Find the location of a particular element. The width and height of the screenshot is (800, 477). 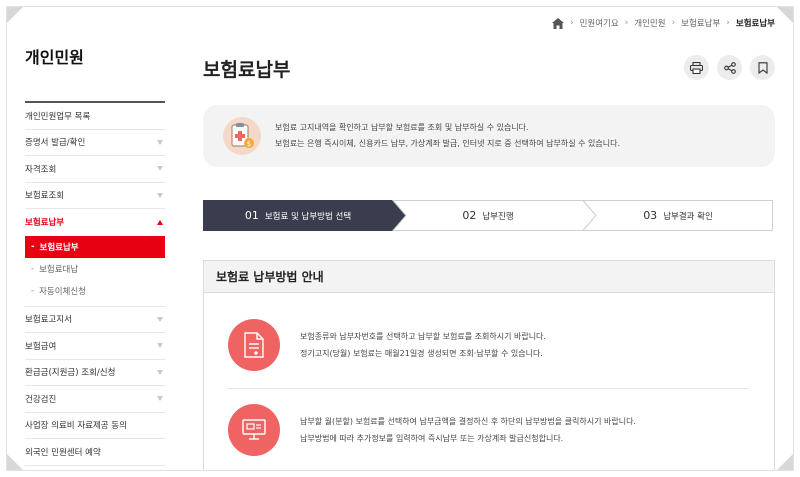

sidebar-item-insurance-benefit: 보험급여 is located at coordinates (95, 346).